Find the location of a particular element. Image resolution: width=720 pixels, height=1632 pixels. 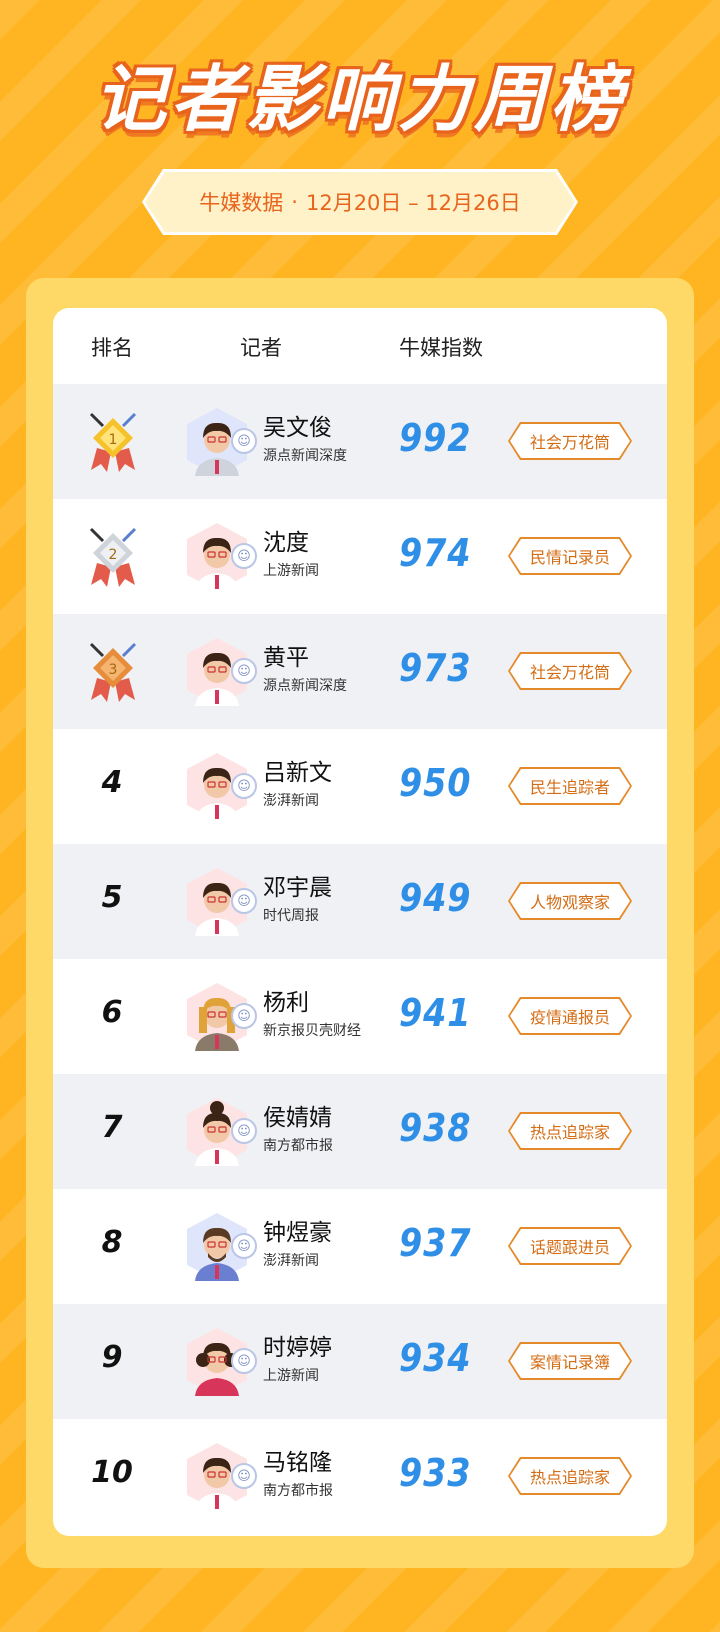

date-range-label: 12月20日 – 12月26日 is located at coordinates (413, 203).